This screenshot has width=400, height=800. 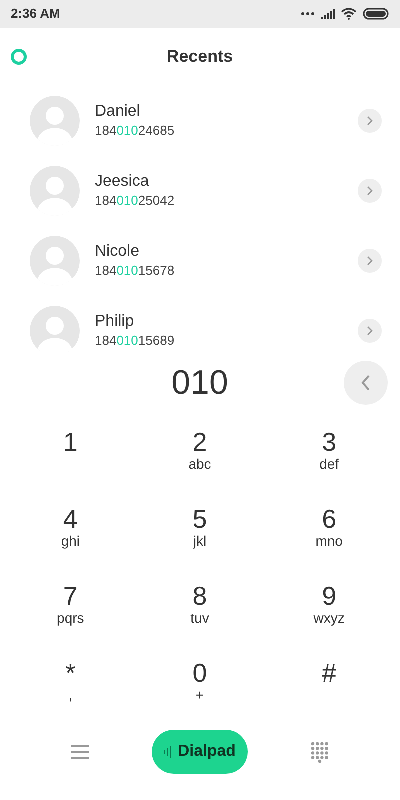 What do you see at coordinates (200, 324) in the screenshot?
I see `contact-row: Philip 18401015689` at bounding box center [200, 324].